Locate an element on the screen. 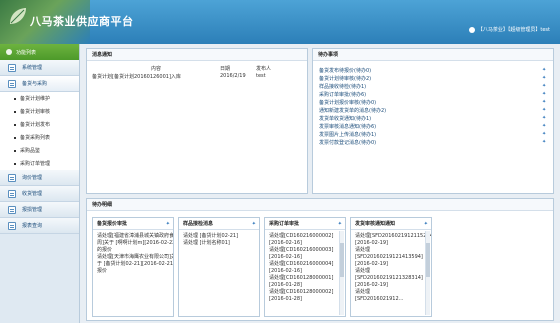 The width and height of the screenshot is (560, 323). pending-title: 待办明细 is located at coordinates (320, 205).